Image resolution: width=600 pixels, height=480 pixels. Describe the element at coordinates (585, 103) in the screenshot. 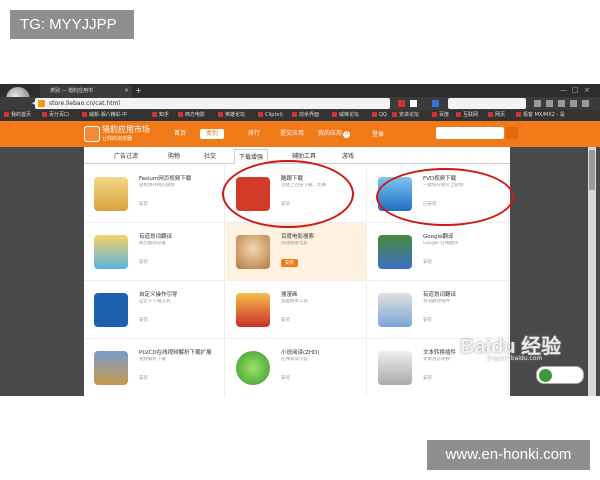

I see `menu-icon` at that location.